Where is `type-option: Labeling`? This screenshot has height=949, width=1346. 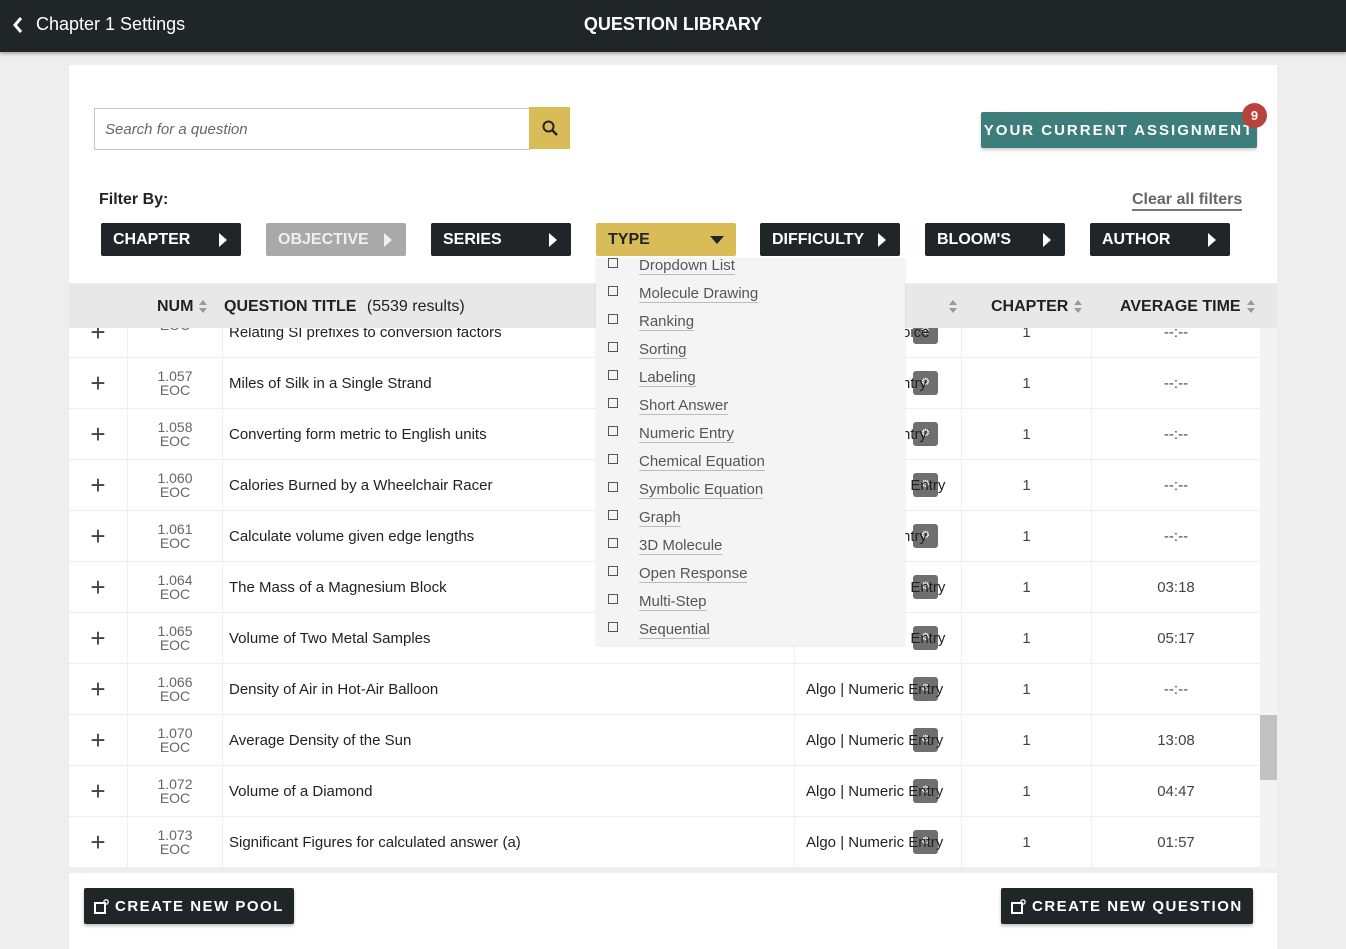
type-option: Labeling is located at coordinates (750, 378).